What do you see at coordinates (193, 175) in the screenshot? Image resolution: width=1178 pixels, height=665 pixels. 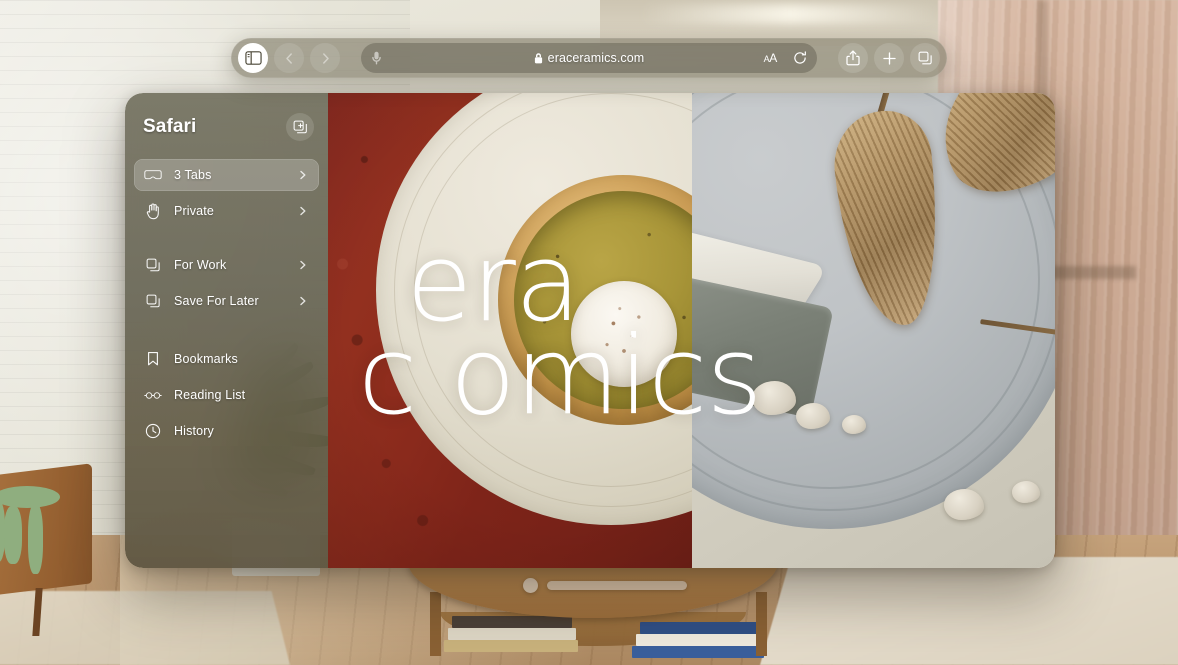 I see `sidebar-item-label: 3 Tabs` at bounding box center [193, 175].